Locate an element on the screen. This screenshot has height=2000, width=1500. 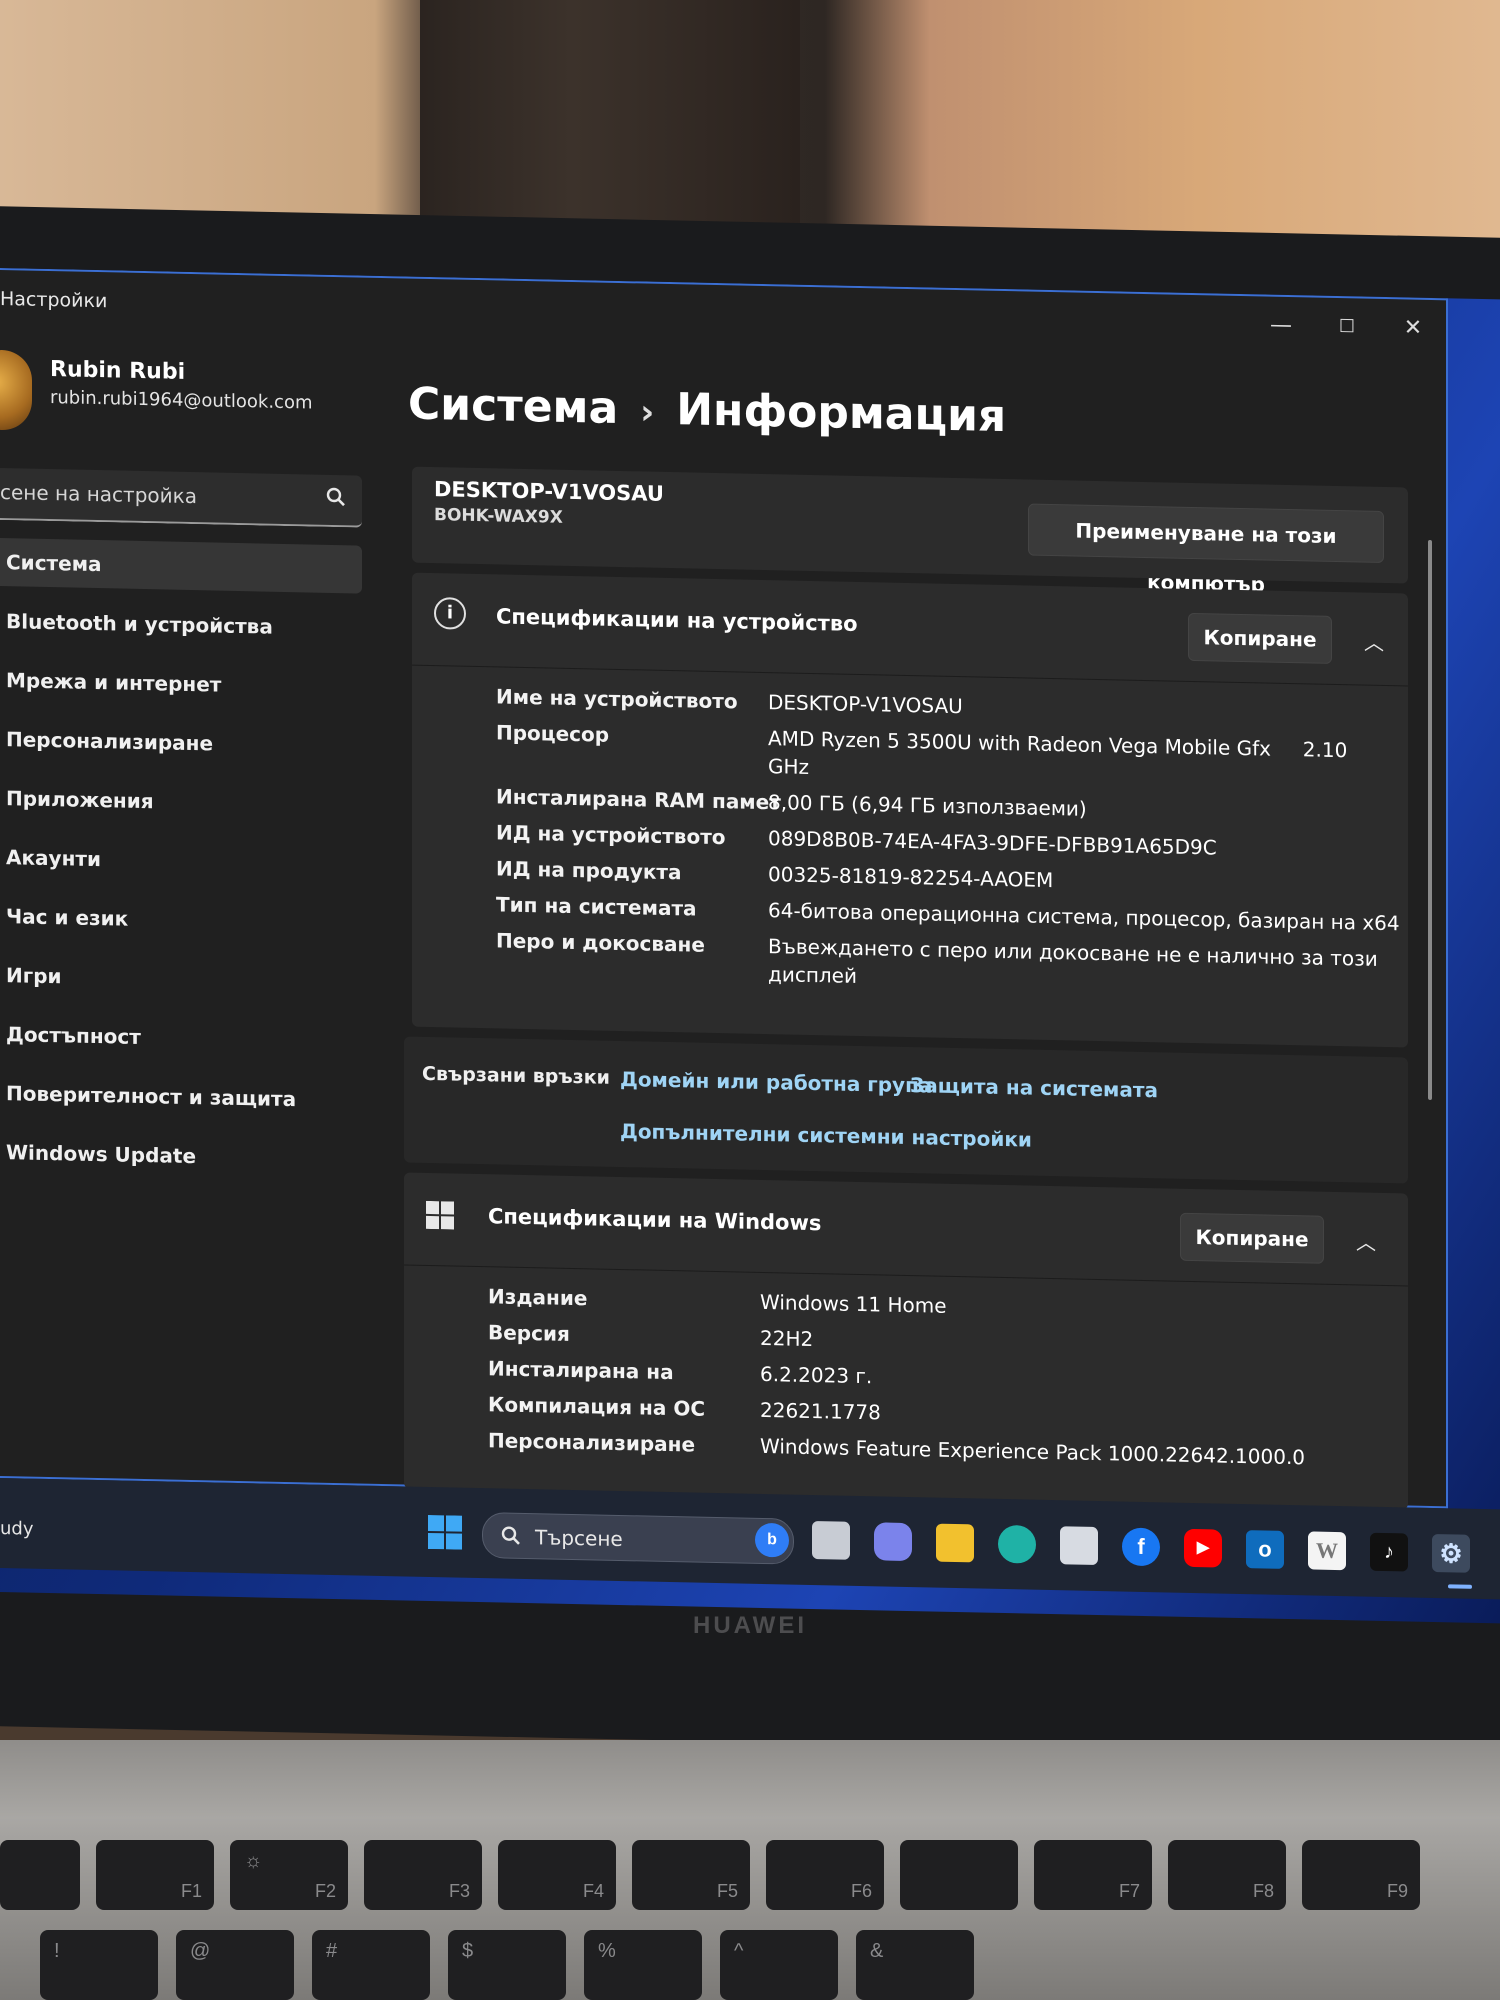
spec-value-continued: GHz is located at coordinates (788, 766).